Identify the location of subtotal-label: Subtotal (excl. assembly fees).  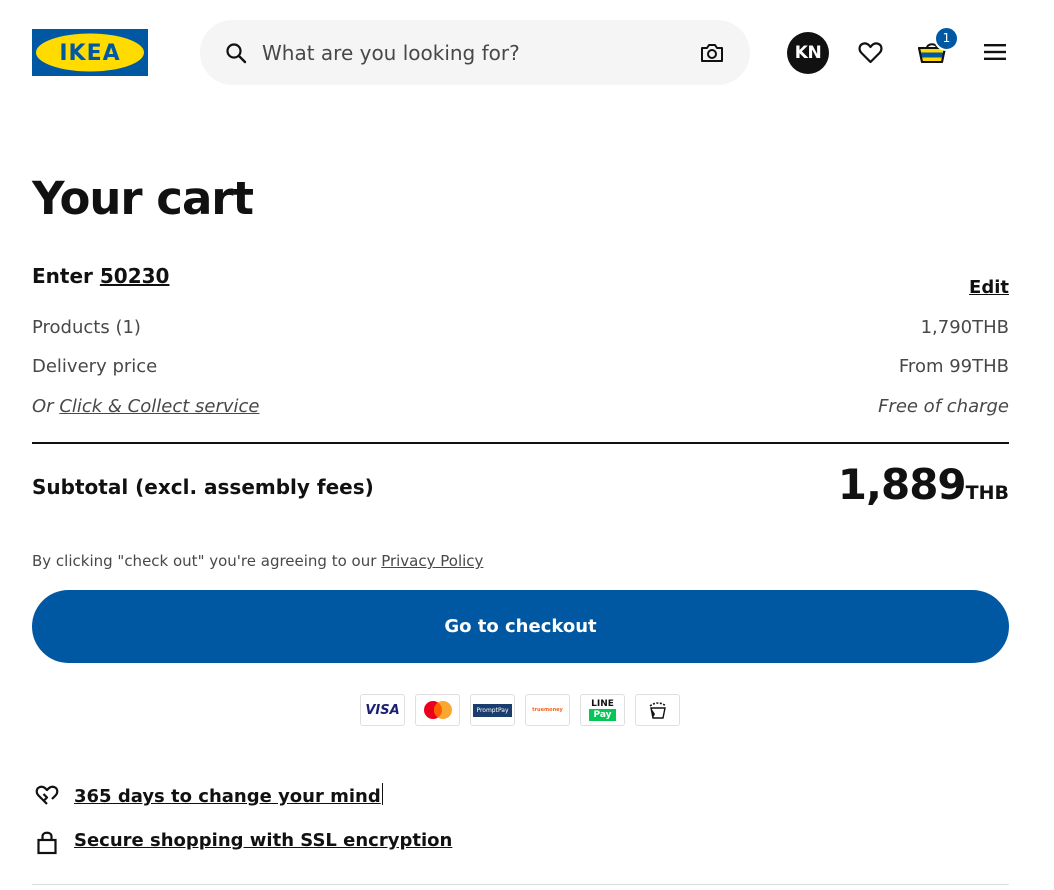
(203, 487).